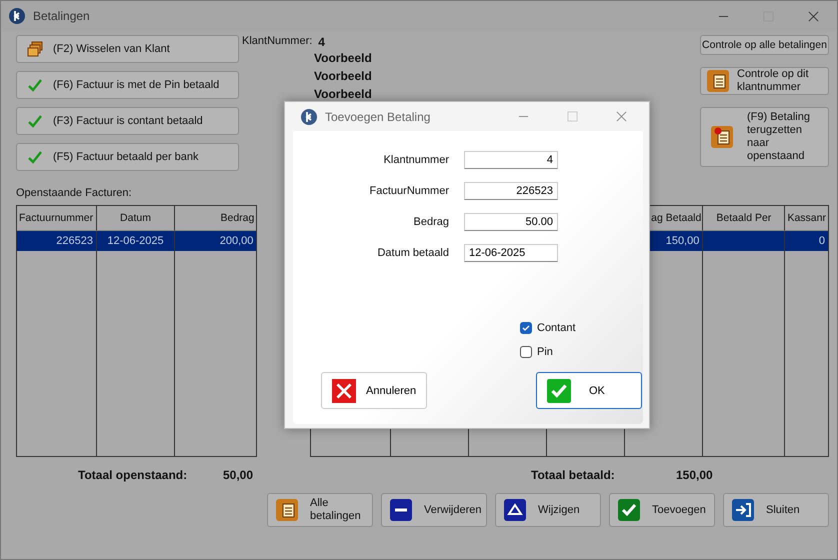  Describe the element at coordinates (662, 510) in the screenshot. I see `toolbar-button: Toevoegen` at that location.